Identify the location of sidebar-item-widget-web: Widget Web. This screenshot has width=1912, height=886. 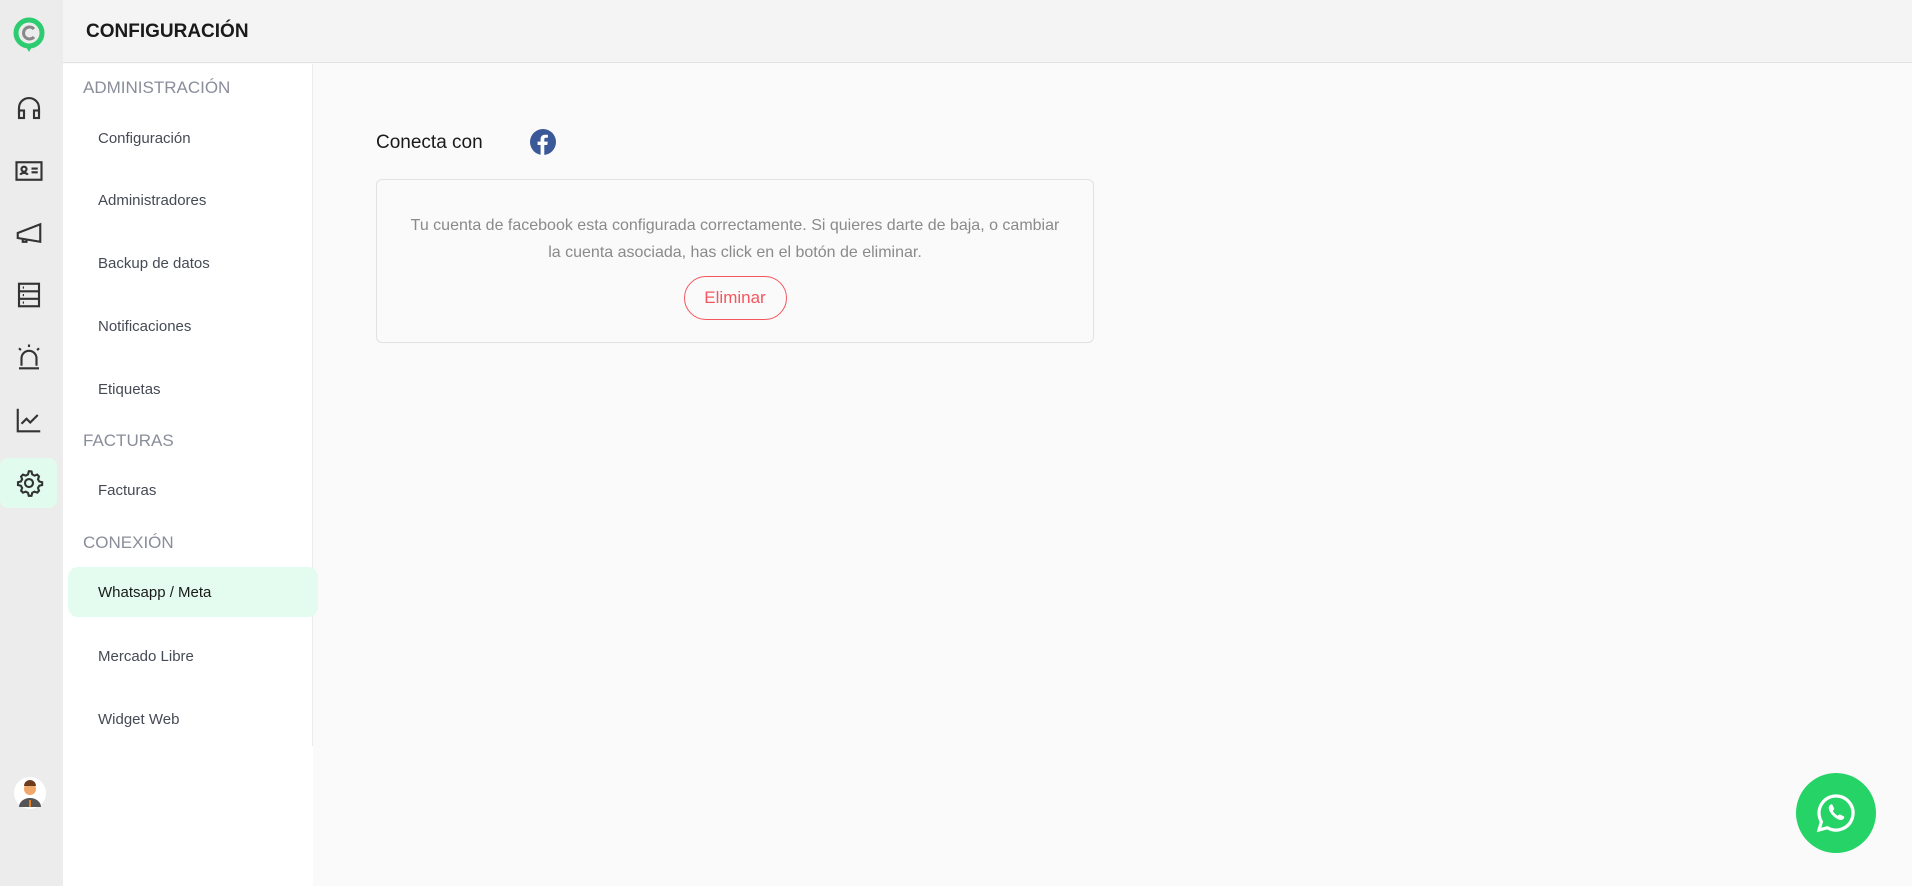
(193, 719).